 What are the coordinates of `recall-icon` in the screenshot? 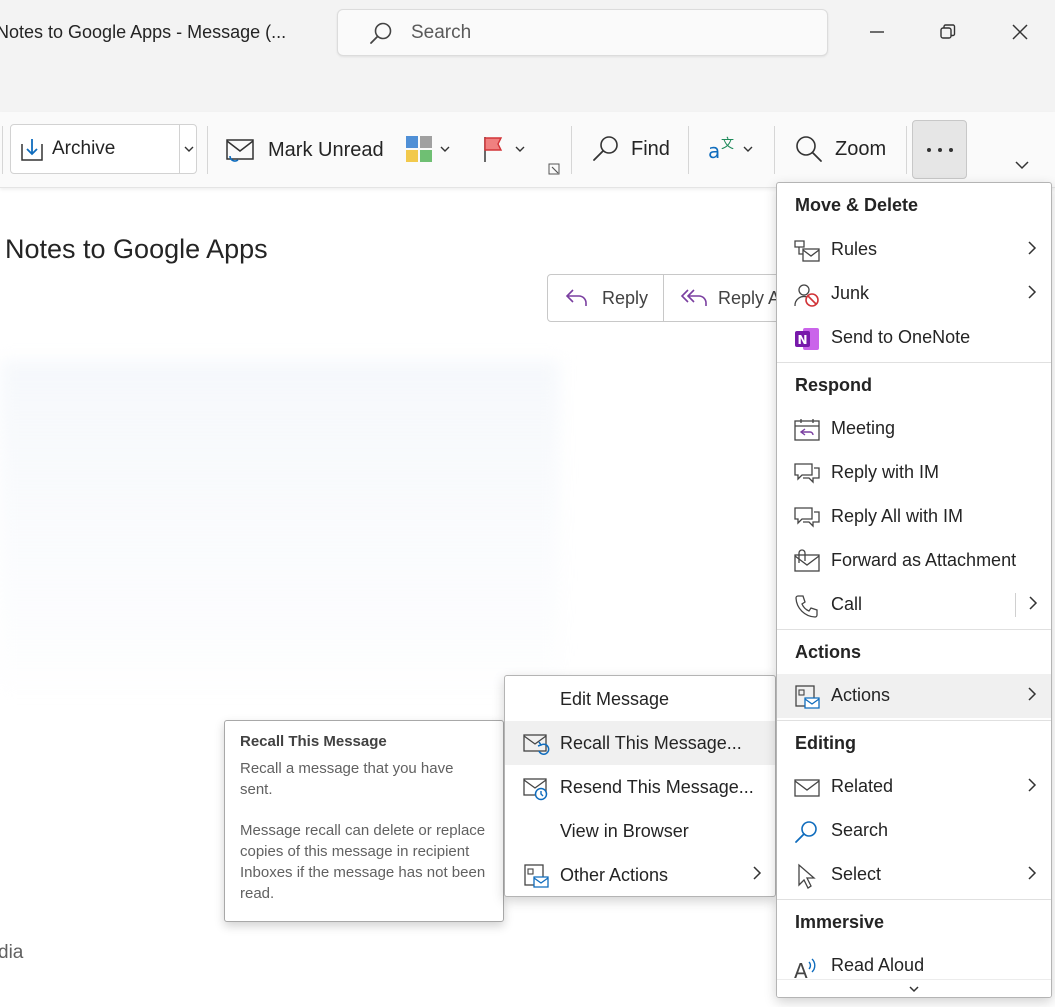 It's located at (536, 744).